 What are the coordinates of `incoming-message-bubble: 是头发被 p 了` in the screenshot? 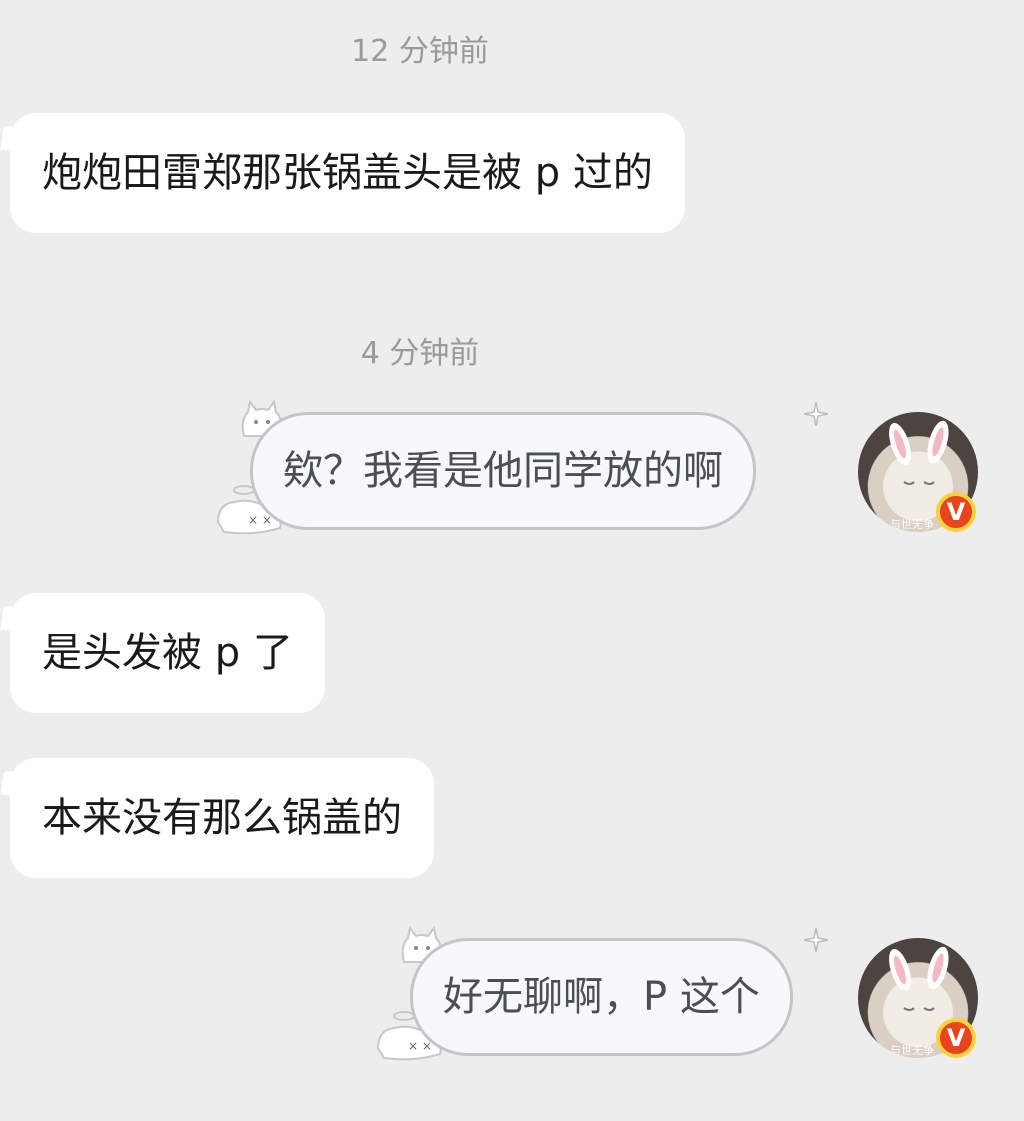 It's located at (167, 653).